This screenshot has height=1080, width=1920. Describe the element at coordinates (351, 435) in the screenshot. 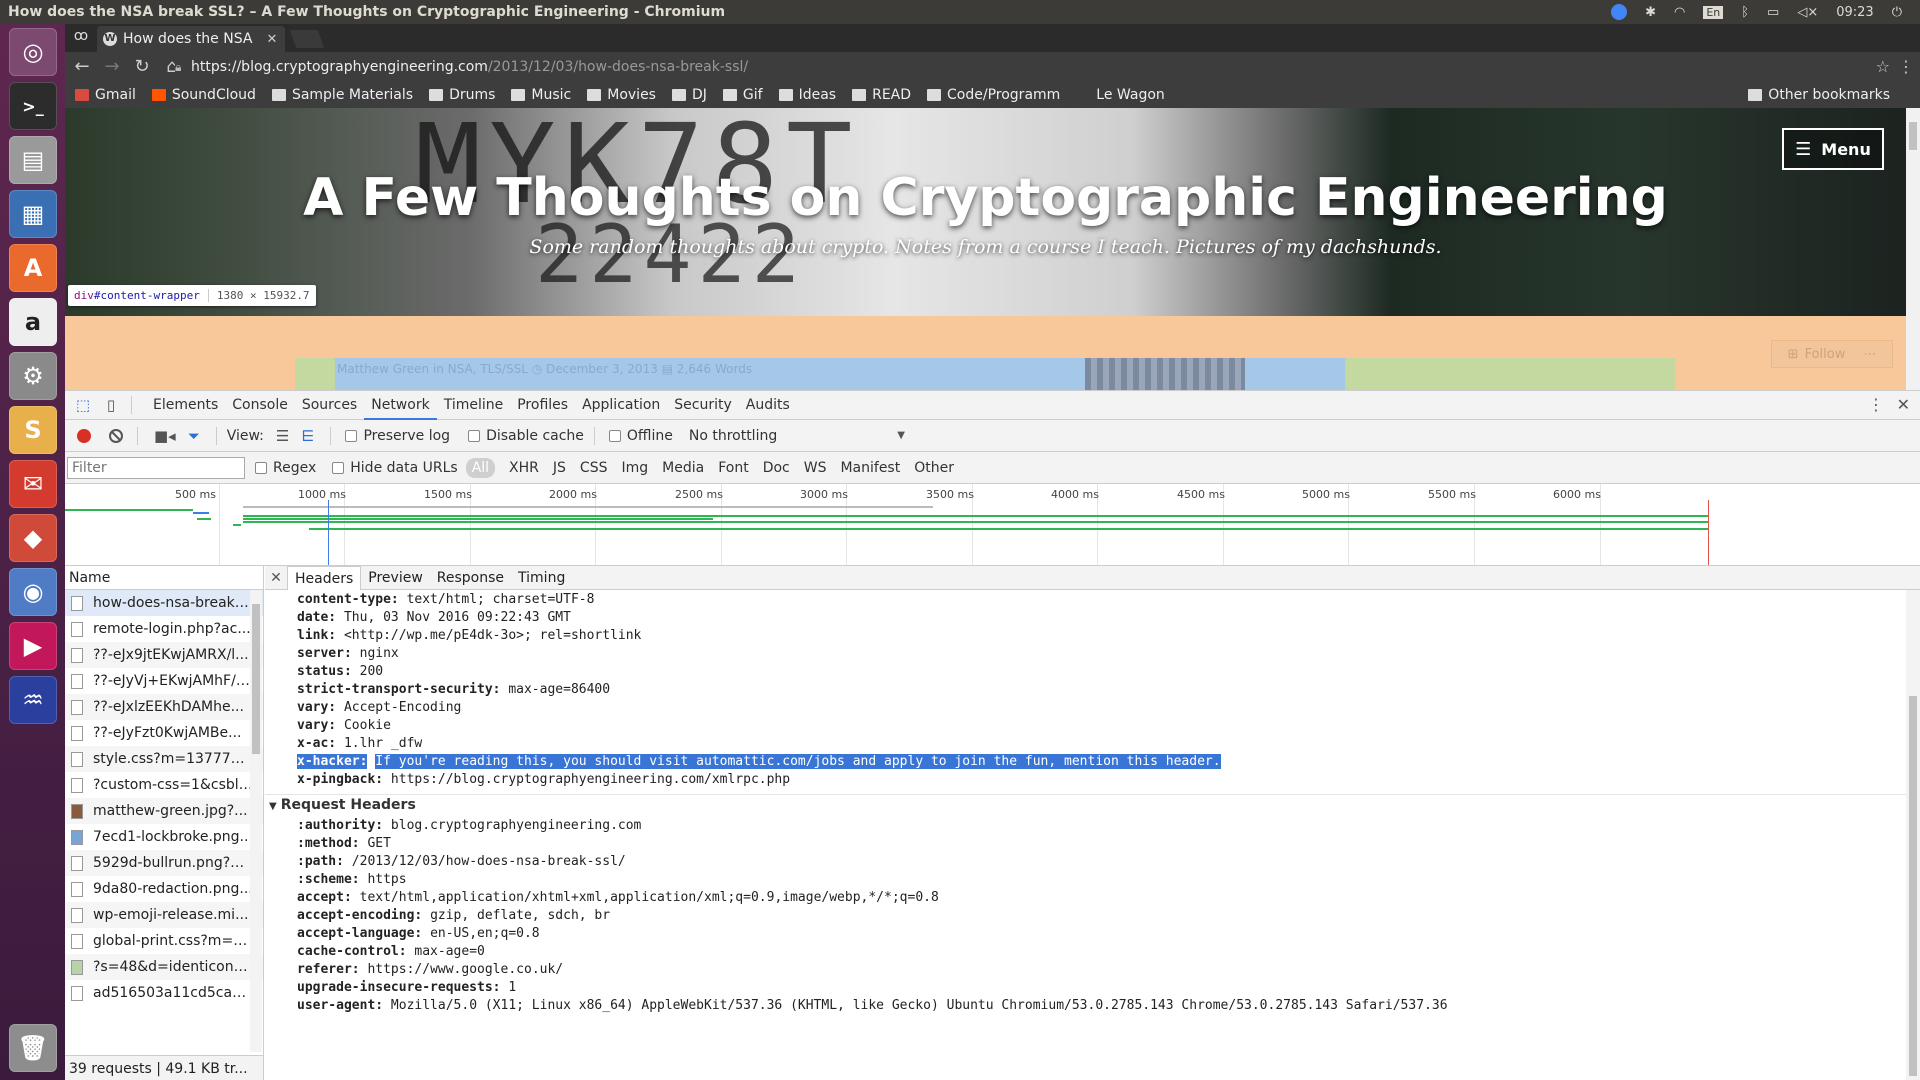

I see `preserve-log-checkbox` at that location.